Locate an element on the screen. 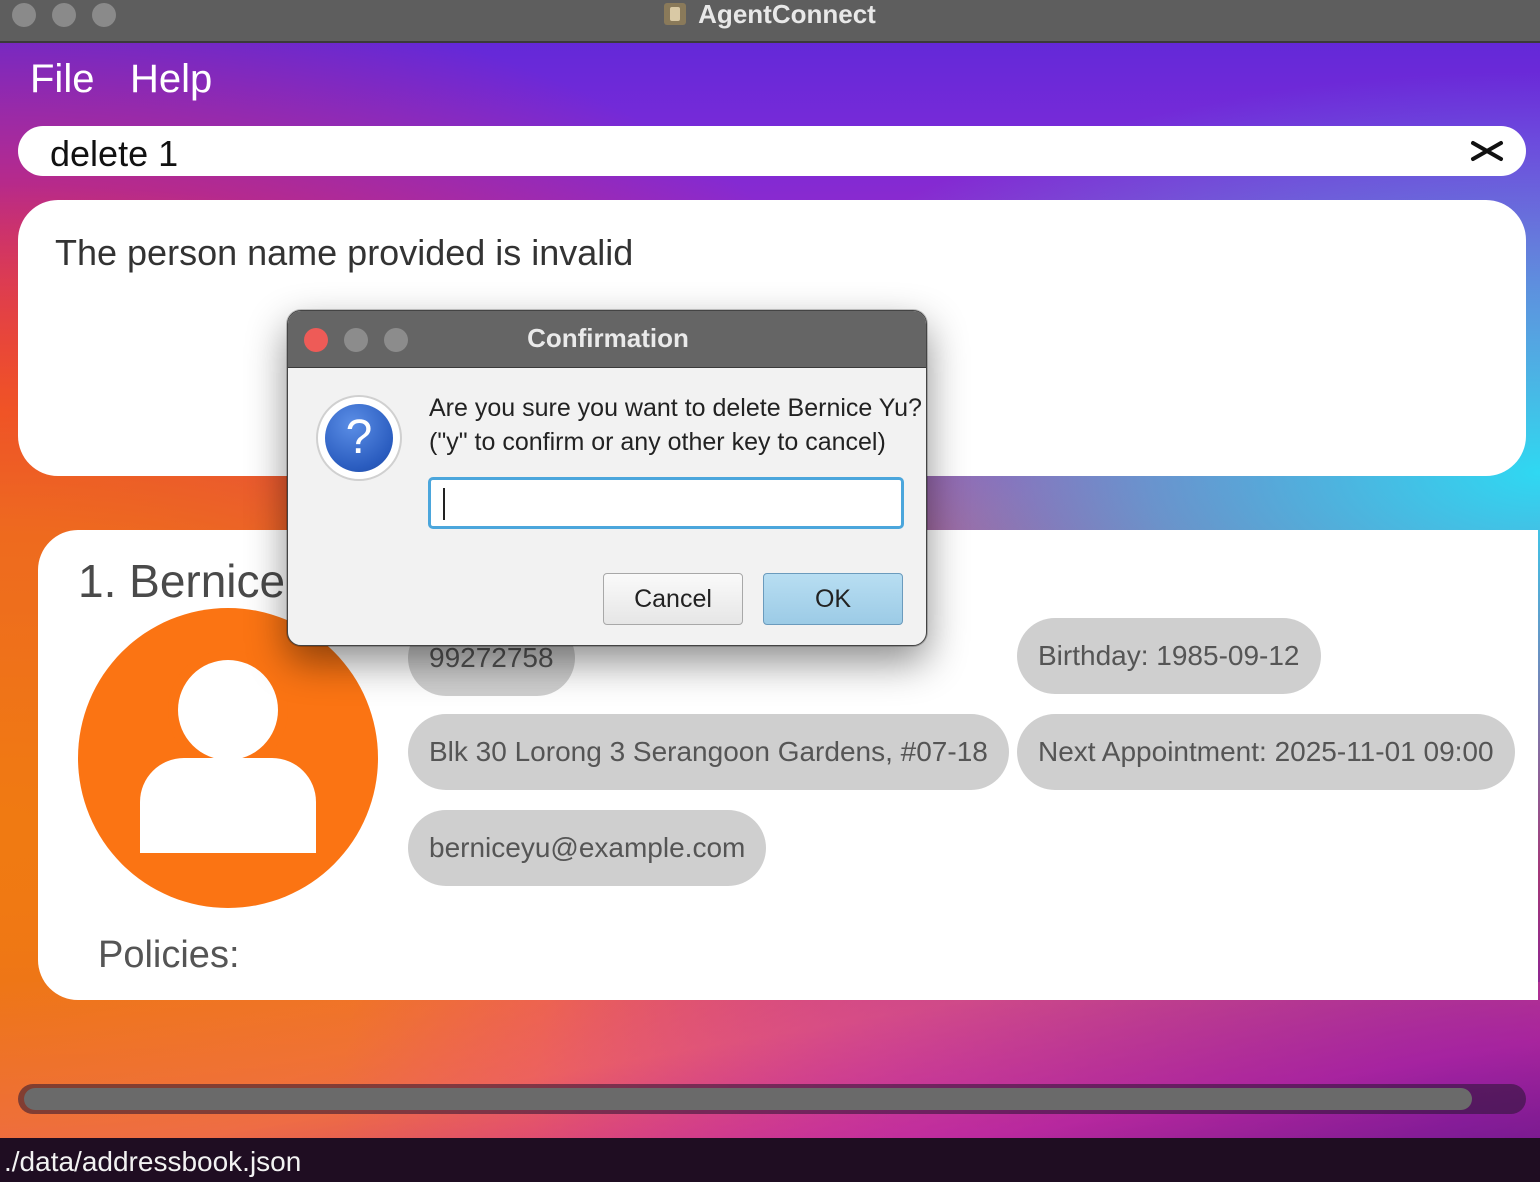  result-message: The person name provided is invalid is located at coordinates (344, 252).